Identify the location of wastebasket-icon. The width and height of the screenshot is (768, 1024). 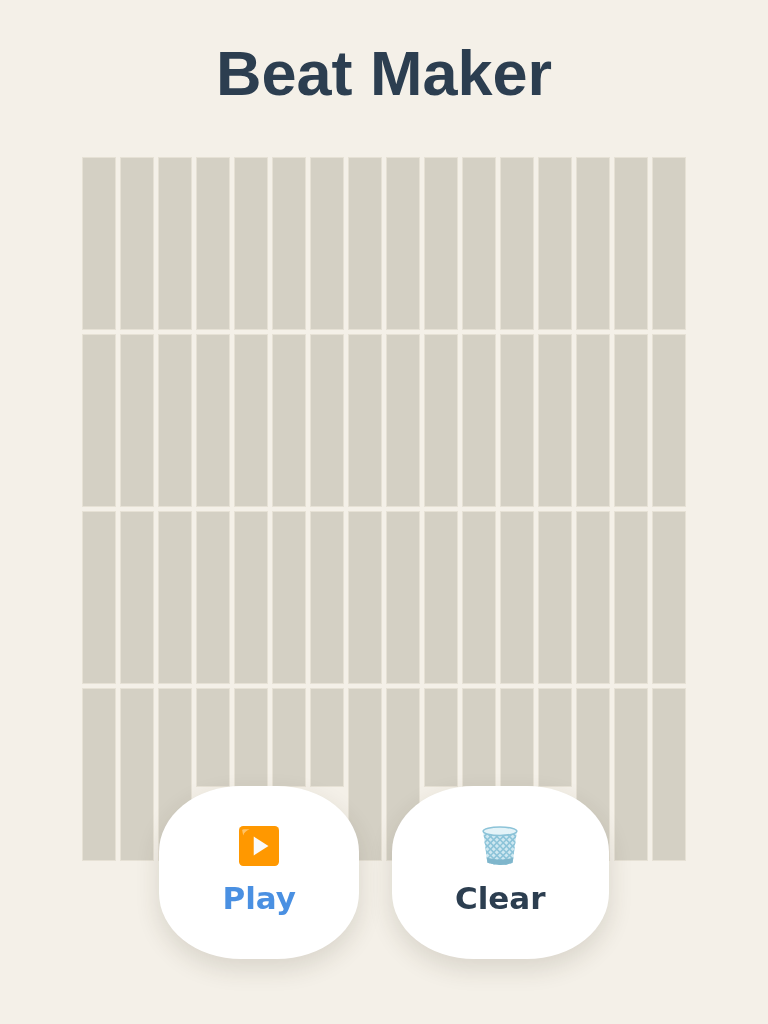
(500, 846).